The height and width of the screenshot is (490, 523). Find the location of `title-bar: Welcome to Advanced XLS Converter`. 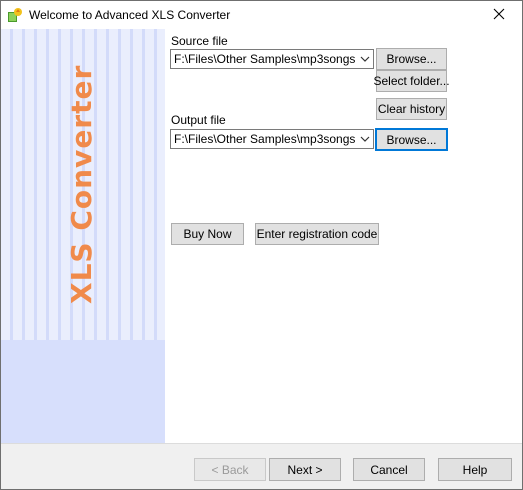

title-bar: Welcome to Advanced XLS Converter is located at coordinates (261, 15).